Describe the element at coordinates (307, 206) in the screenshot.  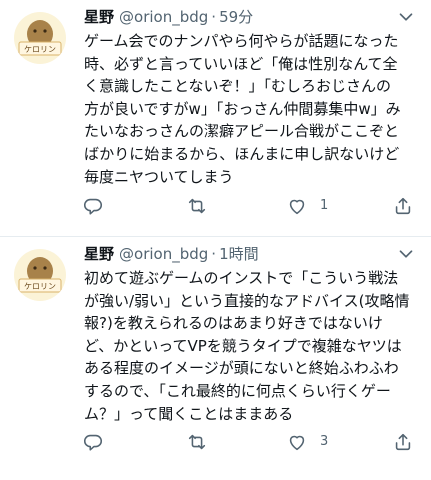
I see `like-button: 1` at that location.